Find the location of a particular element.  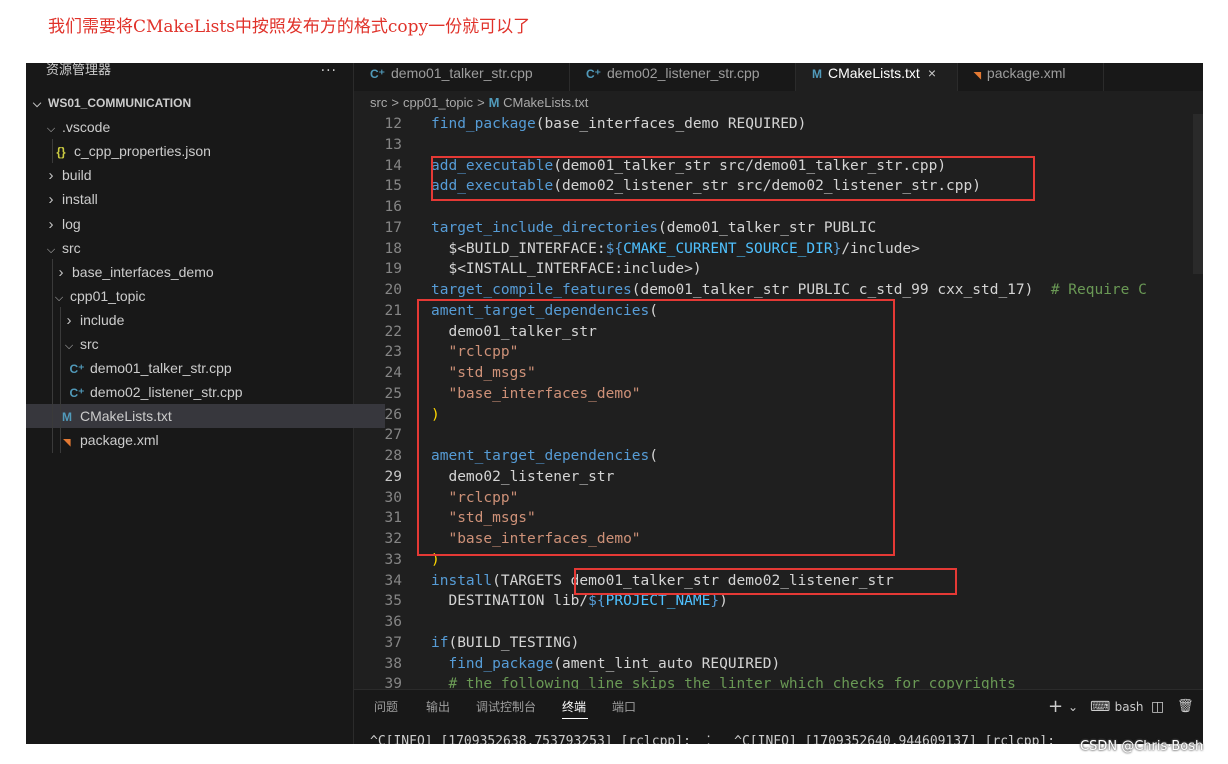

editor-tab: C⁺ demo01_talker_str.cpp is located at coordinates (462, 77).